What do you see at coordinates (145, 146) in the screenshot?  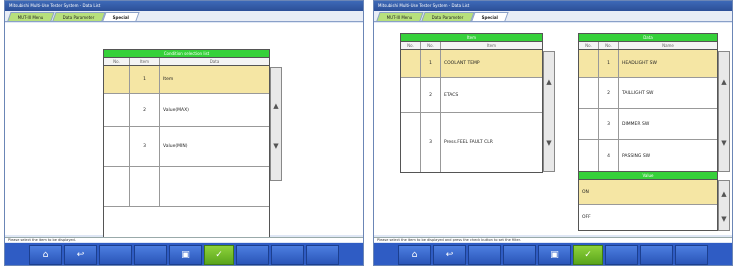 I see `row-number: 3` at bounding box center [145, 146].